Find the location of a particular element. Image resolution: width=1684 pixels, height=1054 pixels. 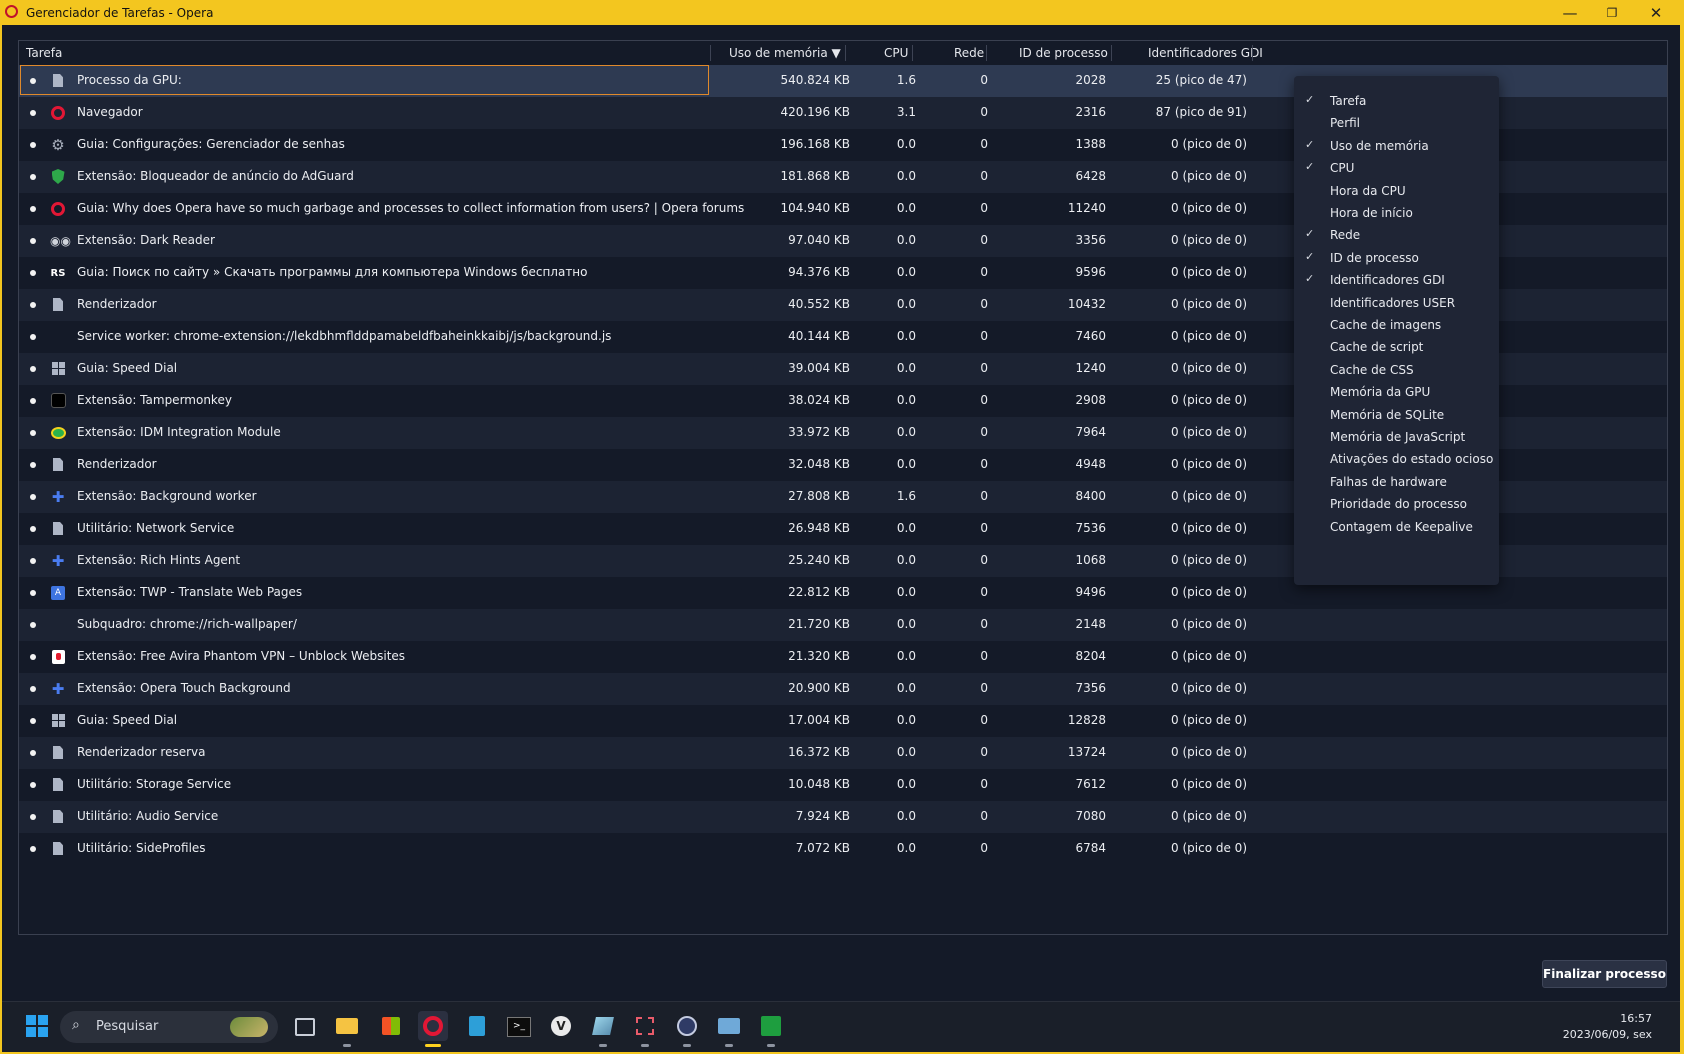

opera-icon is located at coordinates (433, 1026).